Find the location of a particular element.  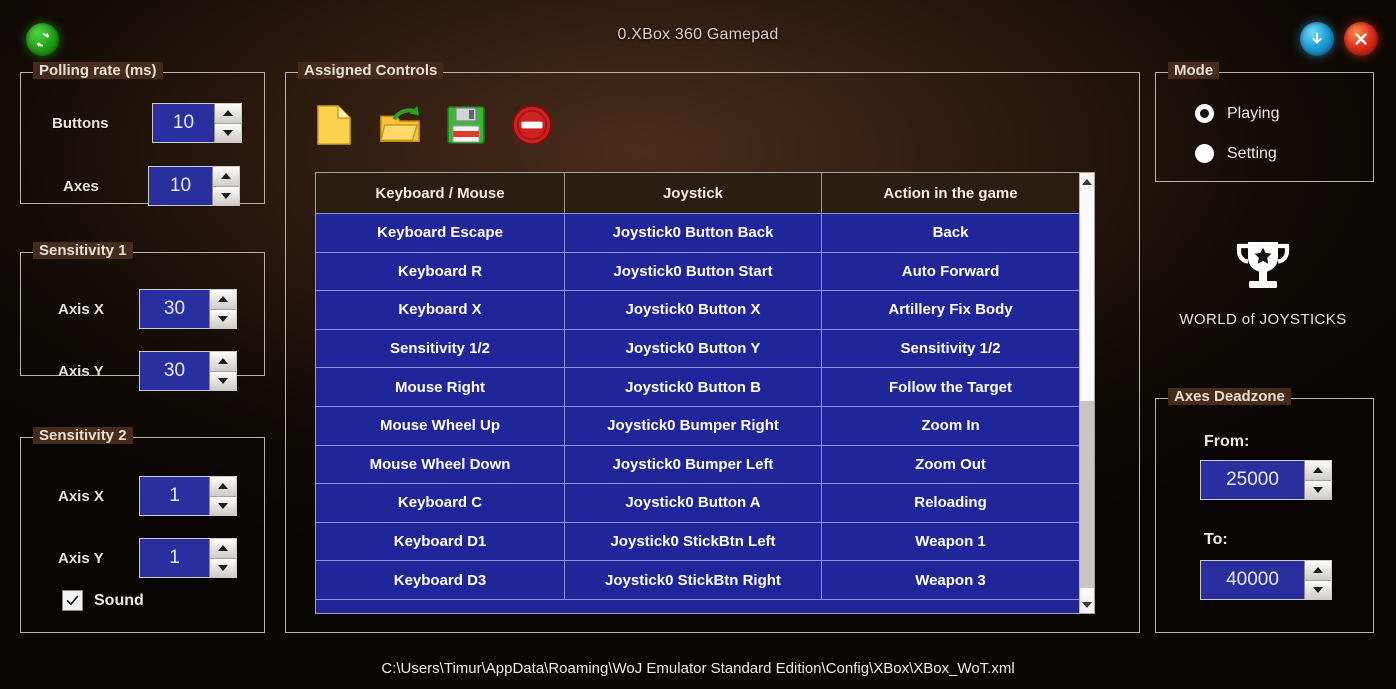

table-cell: Back is located at coordinates (950, 233).